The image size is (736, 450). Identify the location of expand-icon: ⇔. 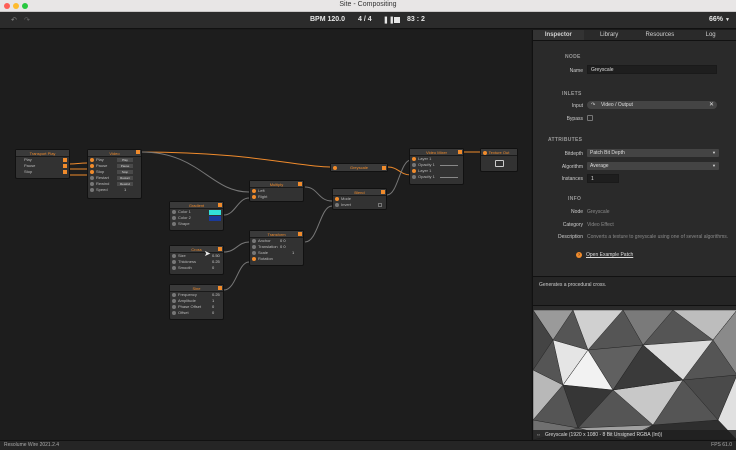
(538, 435).